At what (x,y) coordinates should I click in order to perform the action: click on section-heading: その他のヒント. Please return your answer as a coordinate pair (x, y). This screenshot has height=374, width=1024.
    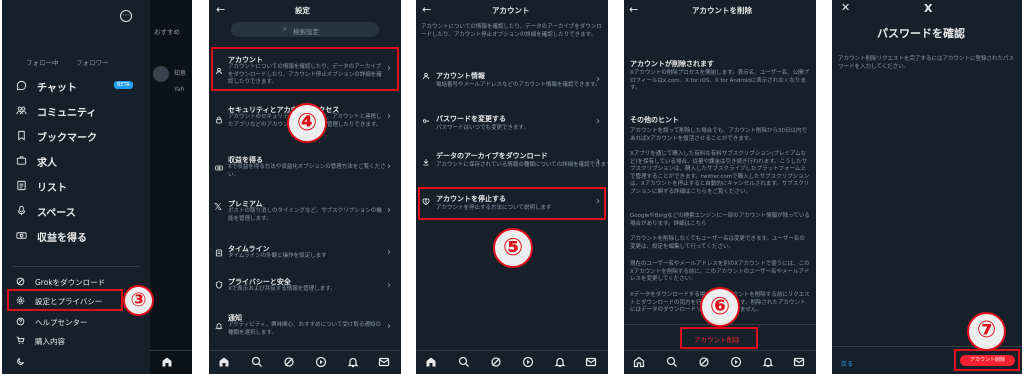
    Looking at the image, I should click on (654, 120).